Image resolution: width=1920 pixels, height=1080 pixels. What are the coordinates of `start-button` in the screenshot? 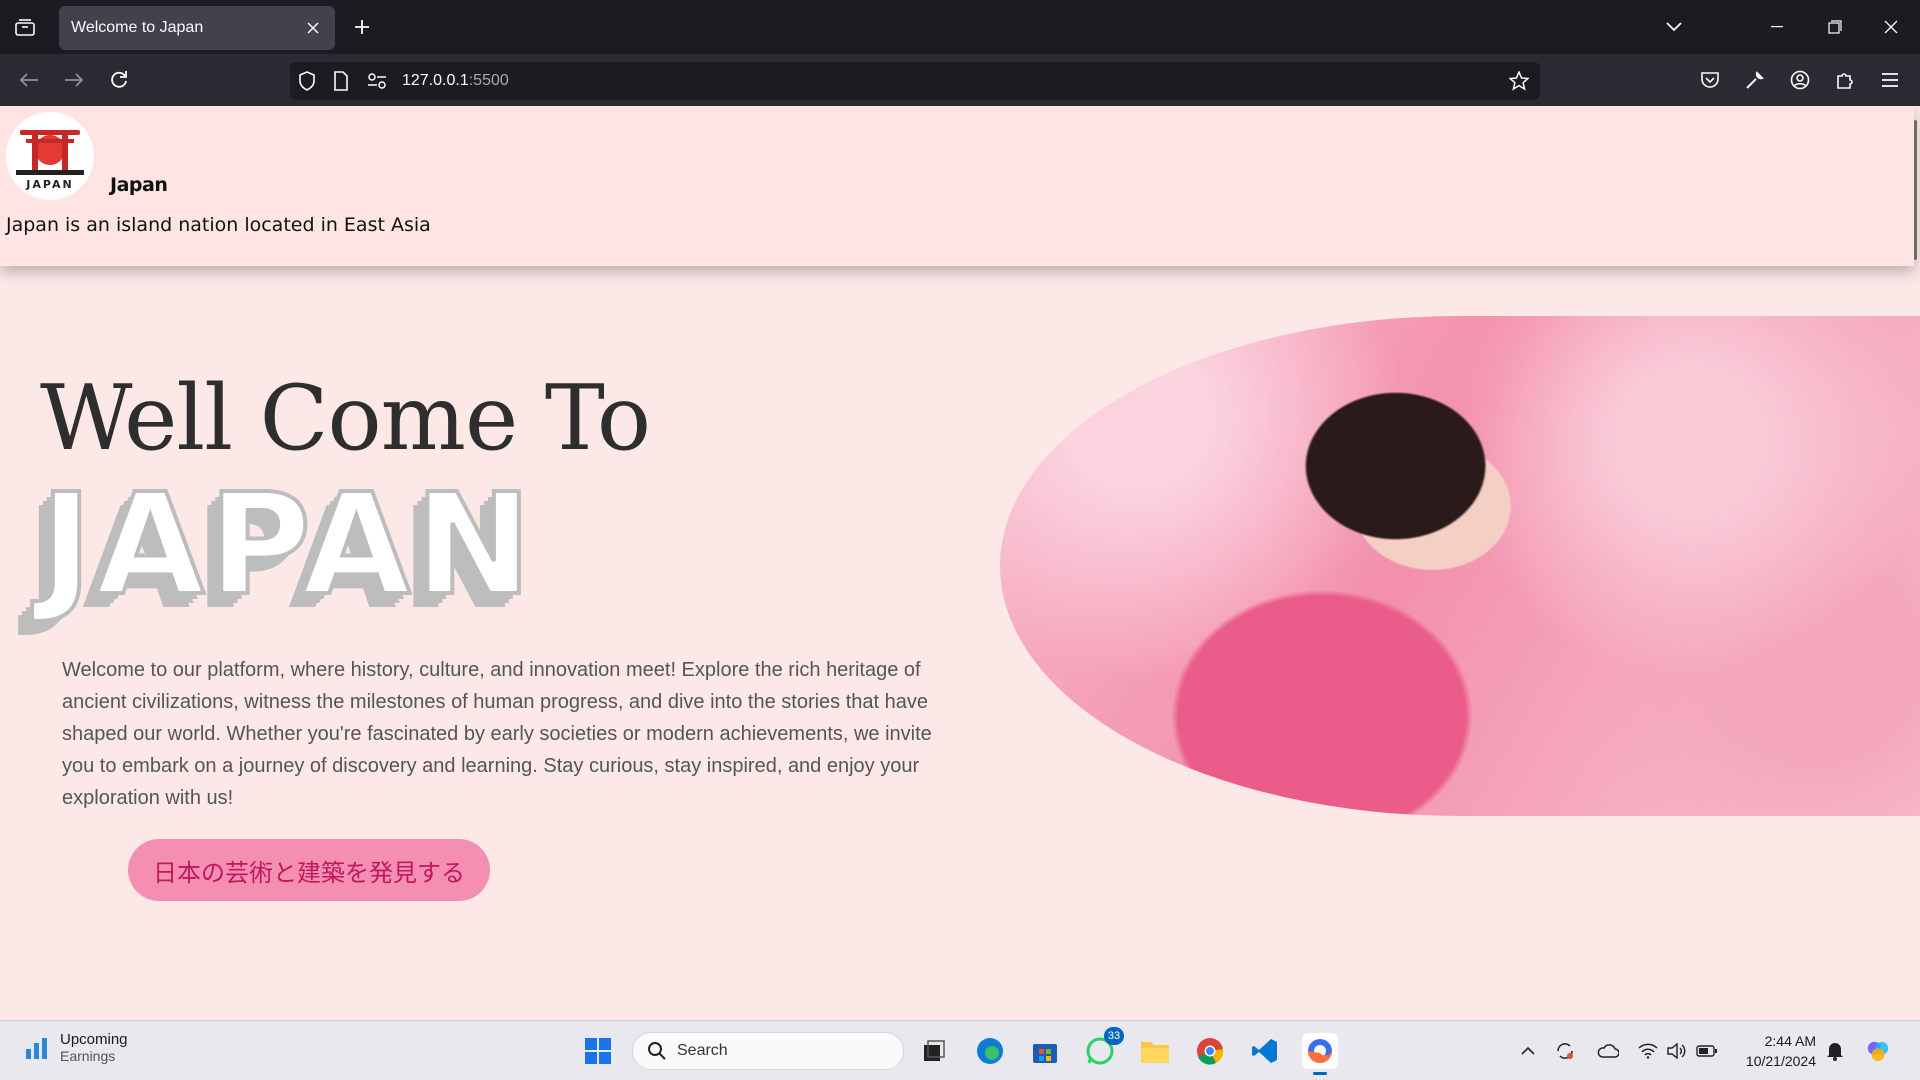 It's located at (598, 1051).